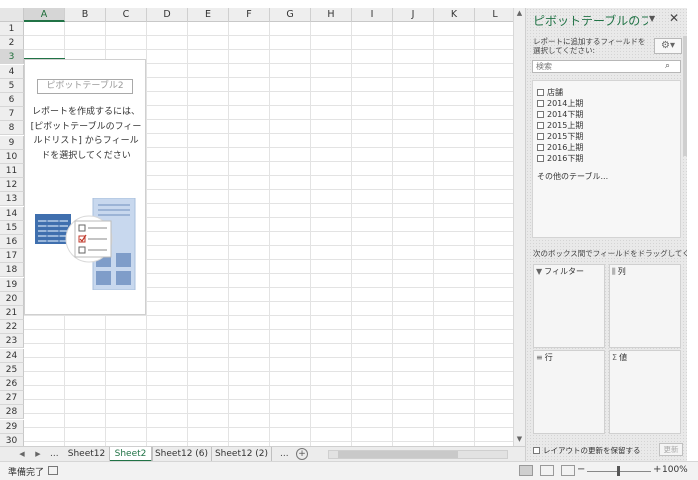 This screenshot has width=698, height=480. Describe the element at coordinates (12, 412) in the screenshot. I see `row-header: 28` at that location.